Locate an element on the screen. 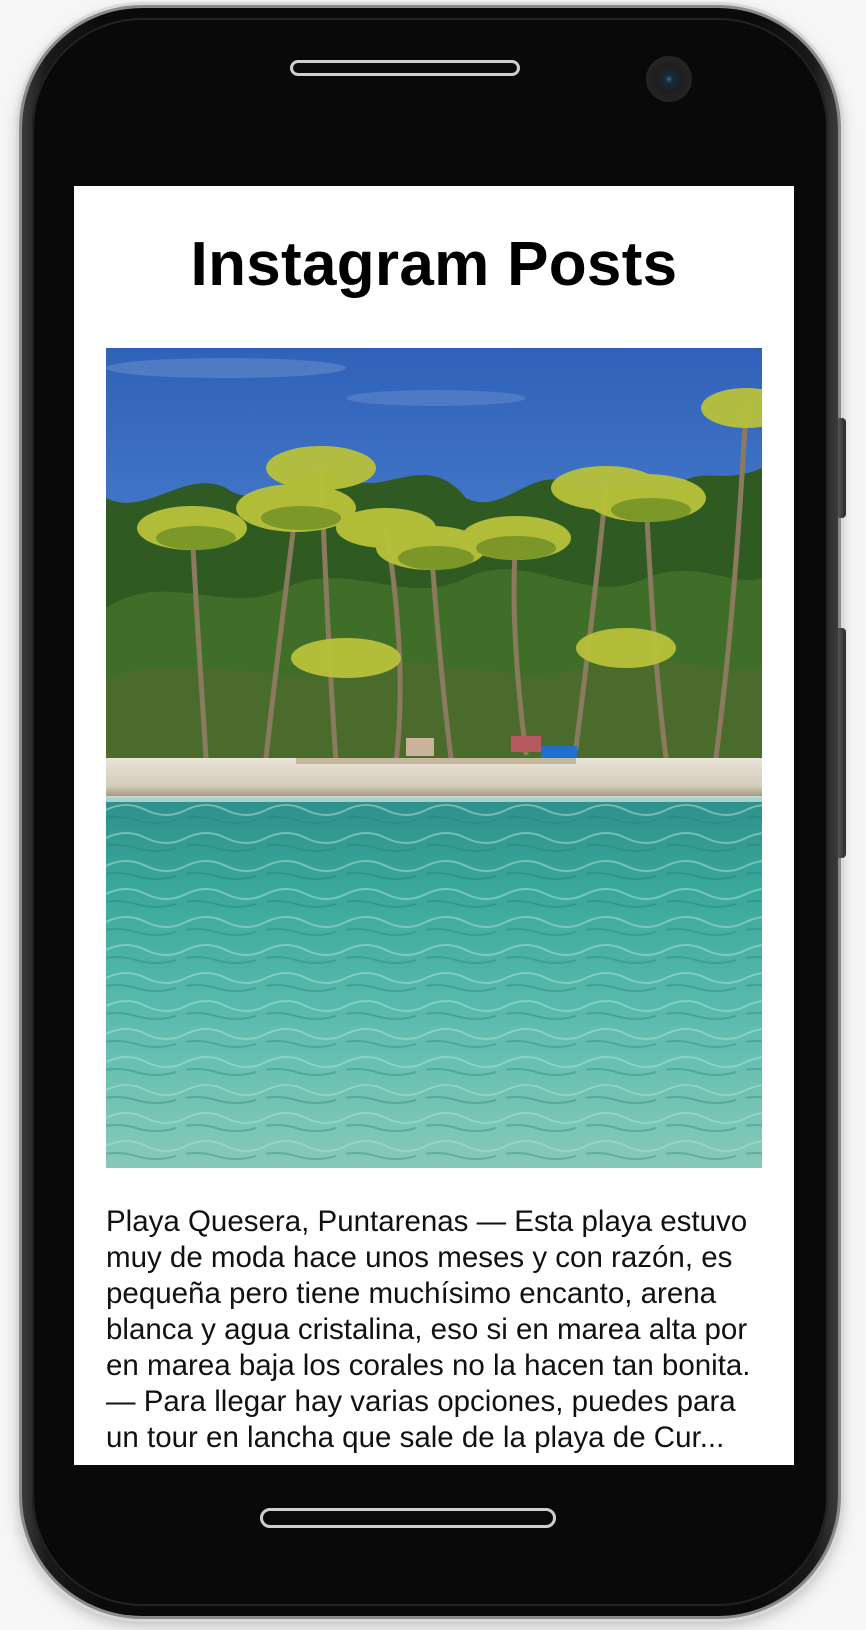 The image size is (866, 1630). front-camera-icon is located at coordinates (669, 79).